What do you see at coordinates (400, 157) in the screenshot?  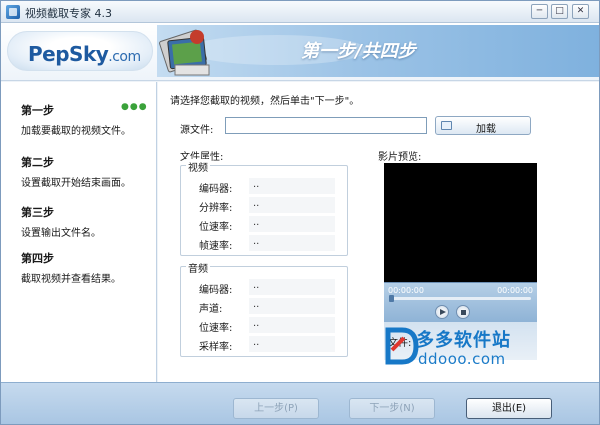 I see `preview-label: 影片预览:` at bounding box center [400, 157].